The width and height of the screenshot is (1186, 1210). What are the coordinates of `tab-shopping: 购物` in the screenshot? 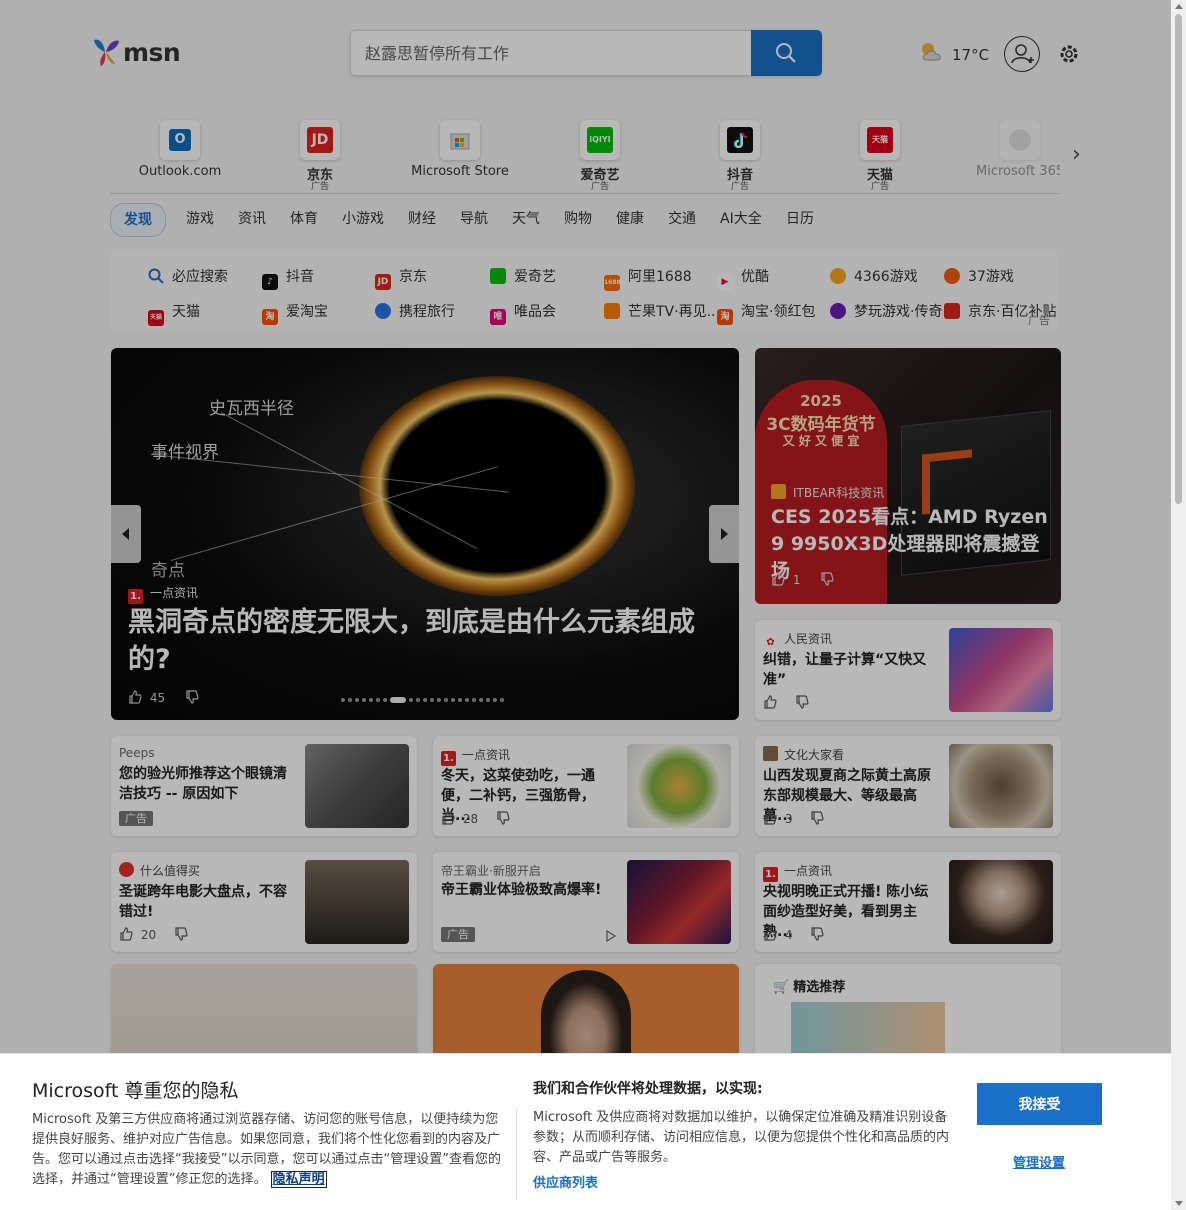 It's located at (578, 219).